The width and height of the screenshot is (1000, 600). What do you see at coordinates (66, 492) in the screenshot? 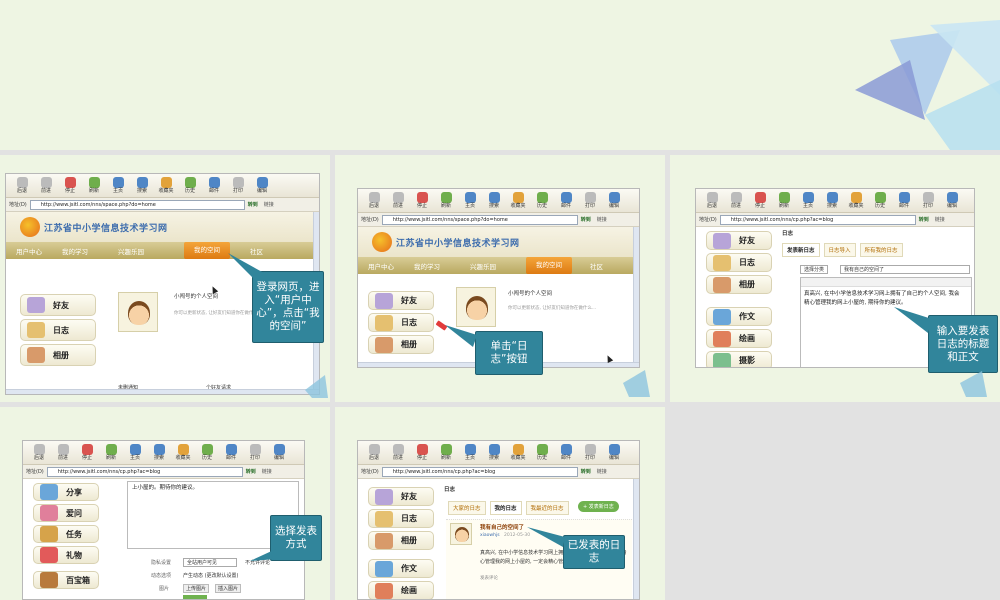
I see `sidebar-item-share: 分享` at bounding box center [66, 492].